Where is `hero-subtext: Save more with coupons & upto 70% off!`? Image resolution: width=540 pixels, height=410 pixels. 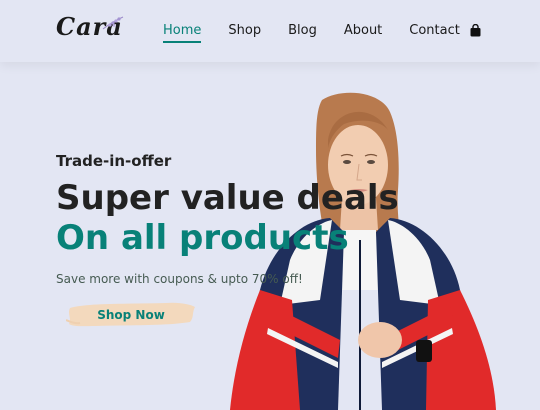
hero-subtext: Save more with coupons & upto 70% off! is located at coordinates (179, 279).